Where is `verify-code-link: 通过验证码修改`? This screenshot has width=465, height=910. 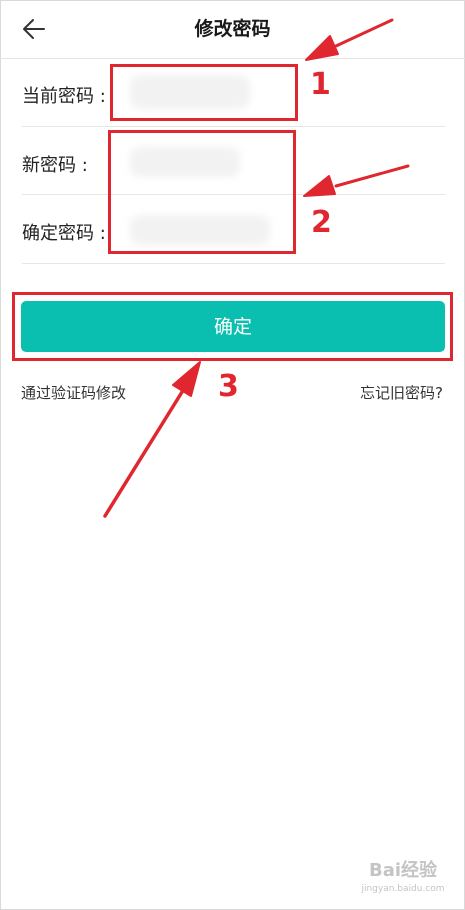
verify-code-link: 通过验证码修改 is located at coordinates (73, 392).